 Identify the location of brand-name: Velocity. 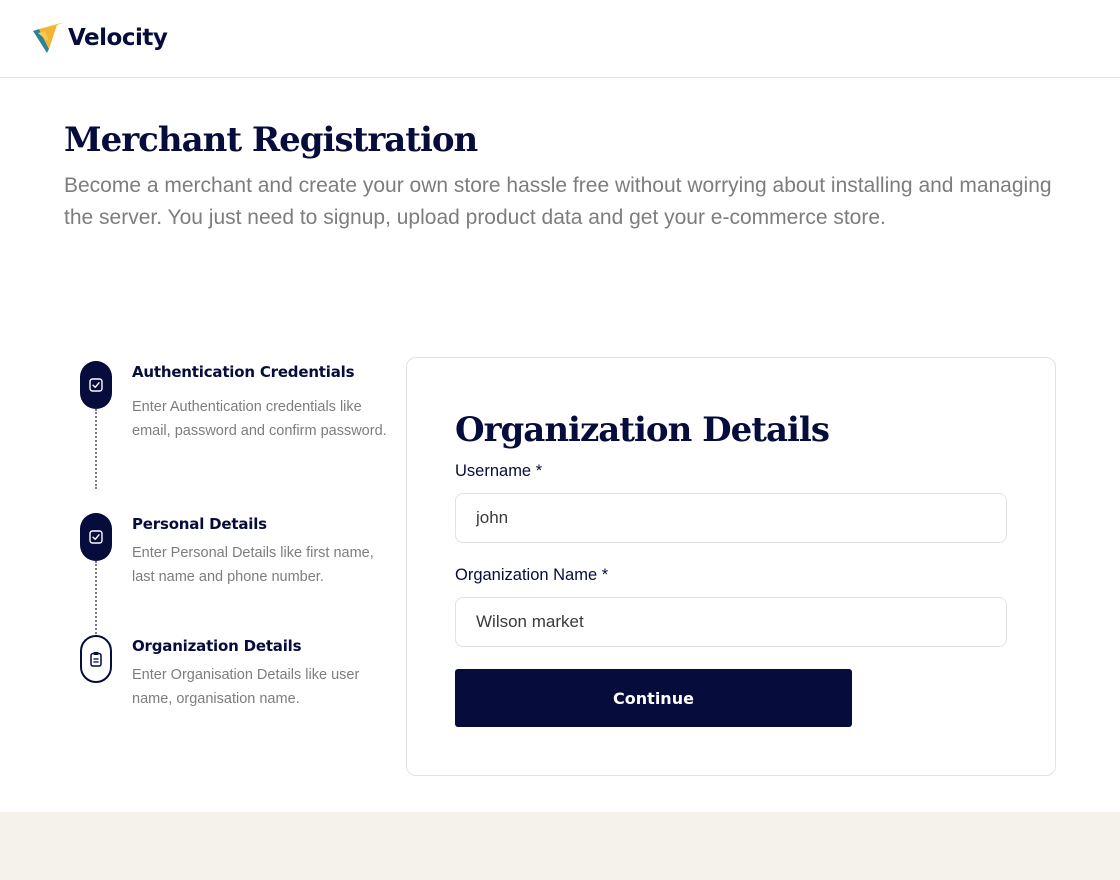
(118, 37).